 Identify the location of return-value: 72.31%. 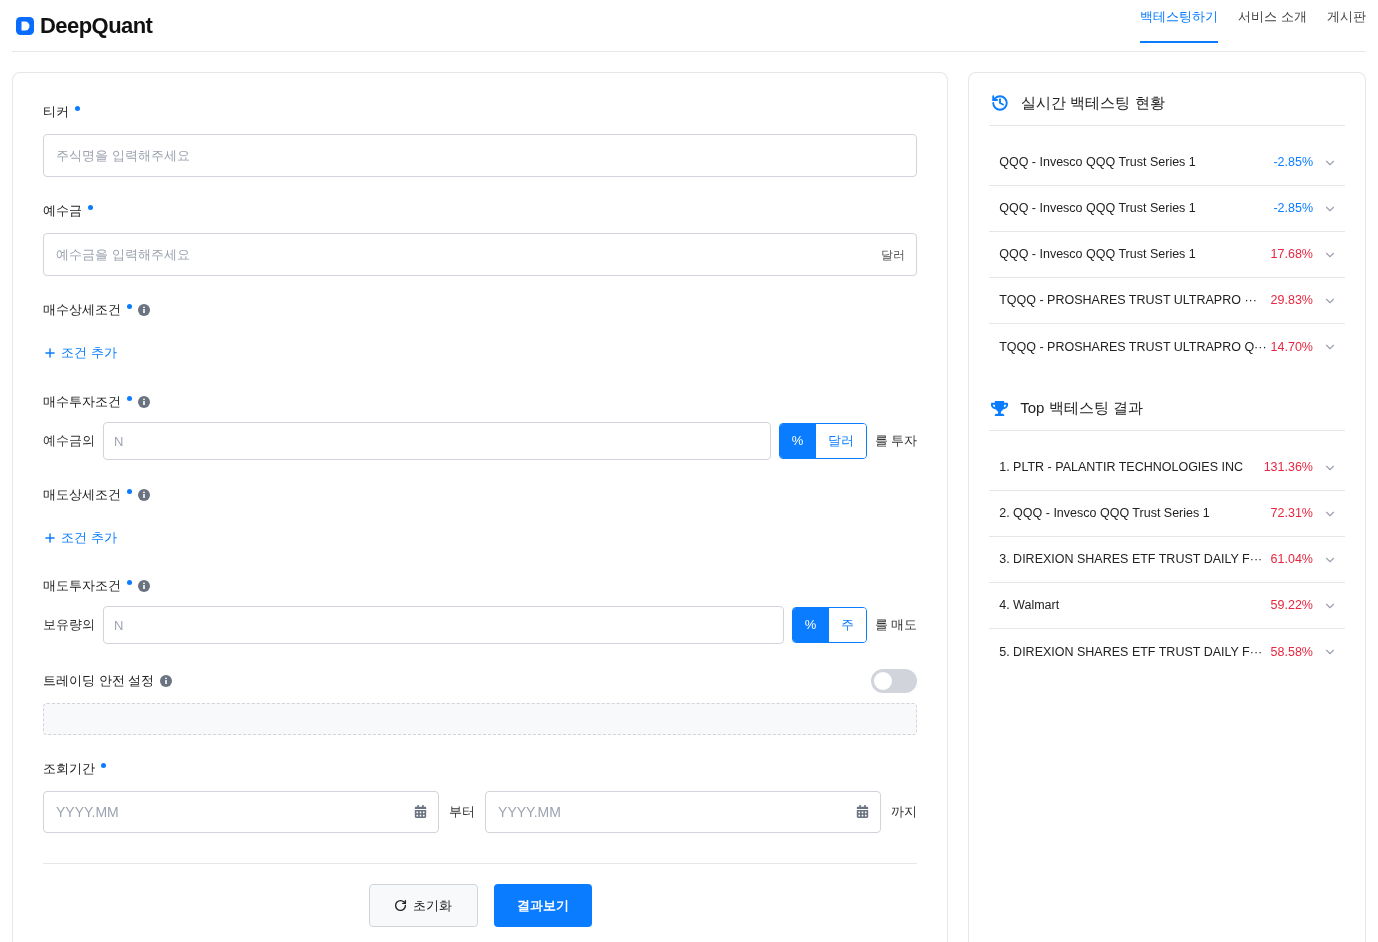
(1291, 514).